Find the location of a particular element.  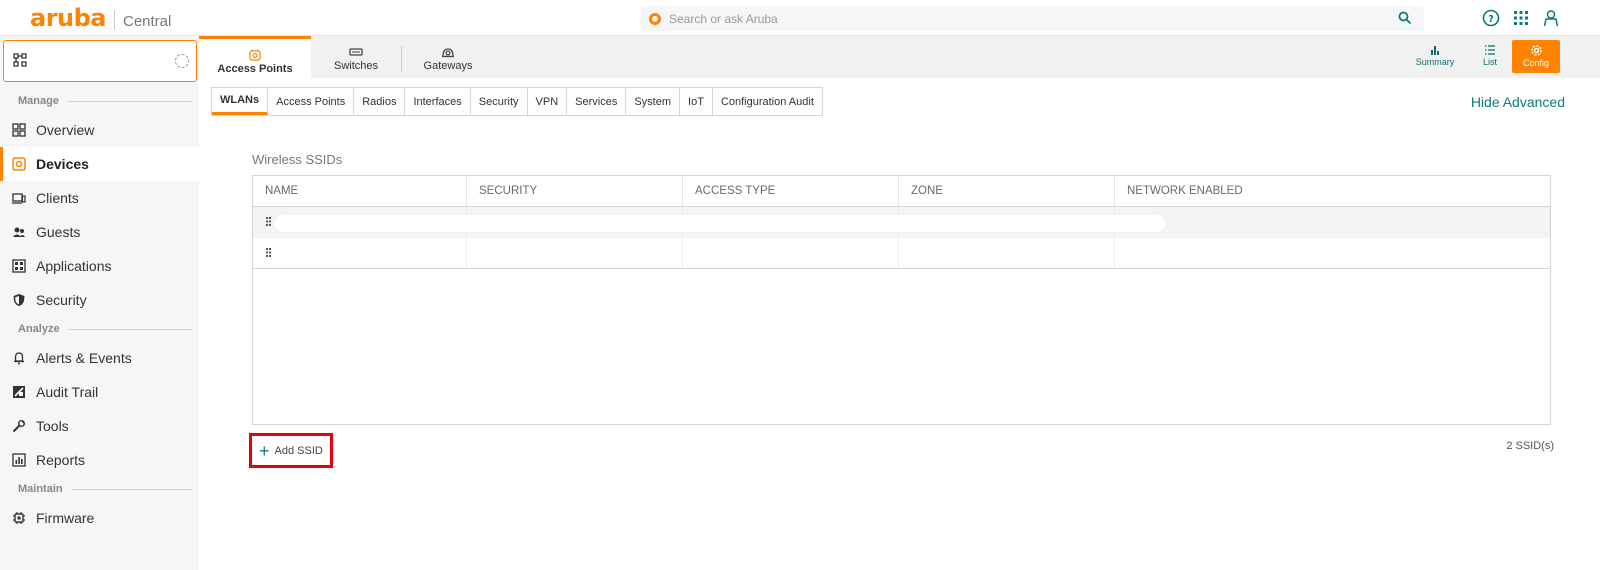

gateway-icon is located at coordinates (448, 53).